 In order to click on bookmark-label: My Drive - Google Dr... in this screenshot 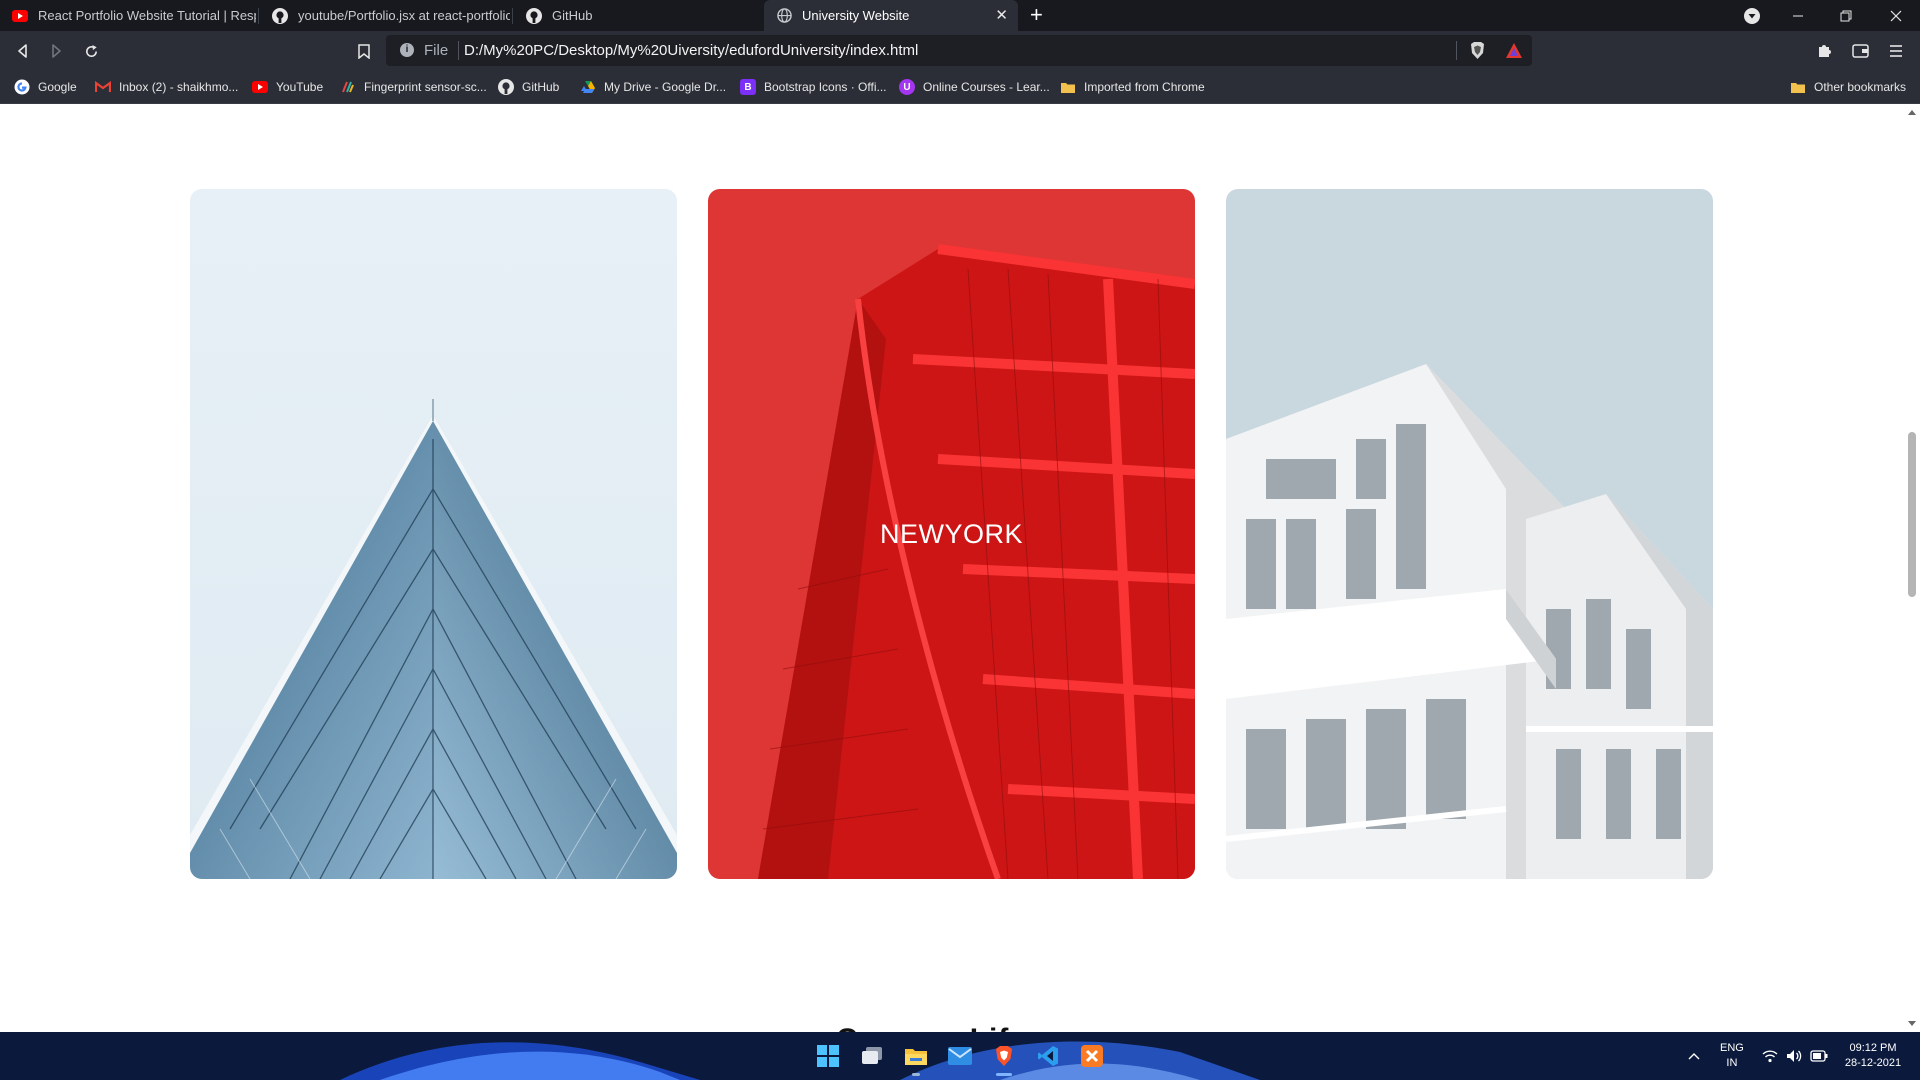, I will do `click(665, 87)`.